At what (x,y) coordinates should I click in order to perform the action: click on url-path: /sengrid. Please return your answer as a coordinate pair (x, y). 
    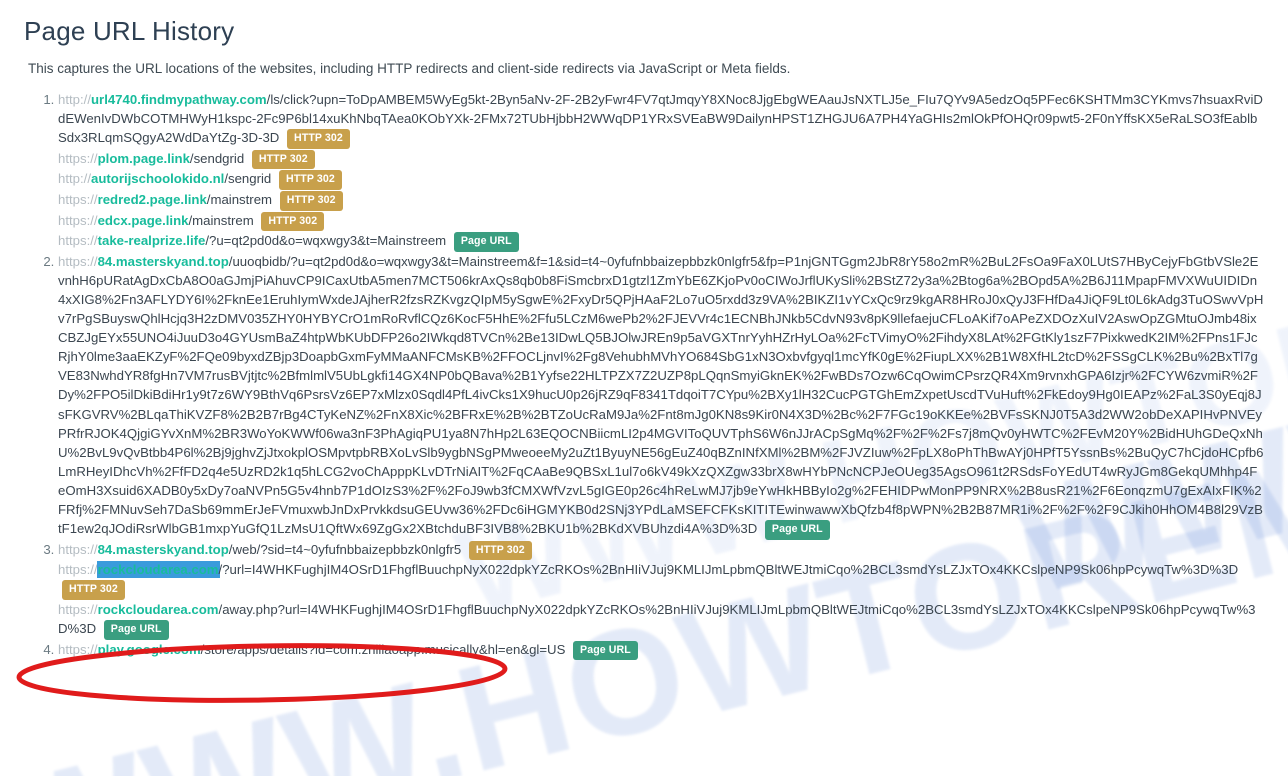
    Looking at the image, I should click on (248, 179).